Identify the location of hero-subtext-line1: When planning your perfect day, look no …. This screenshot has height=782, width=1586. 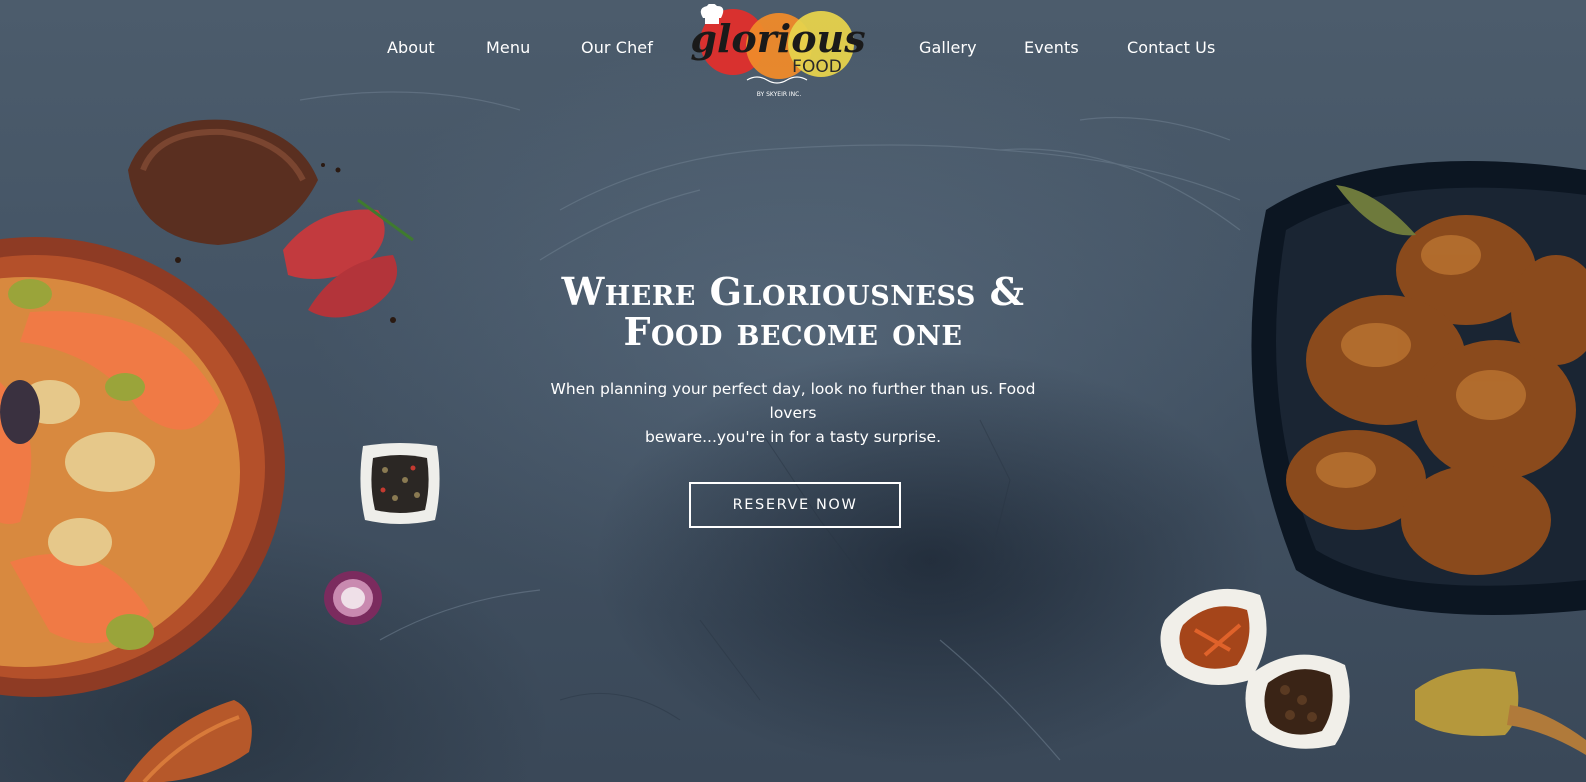
(793, 401).